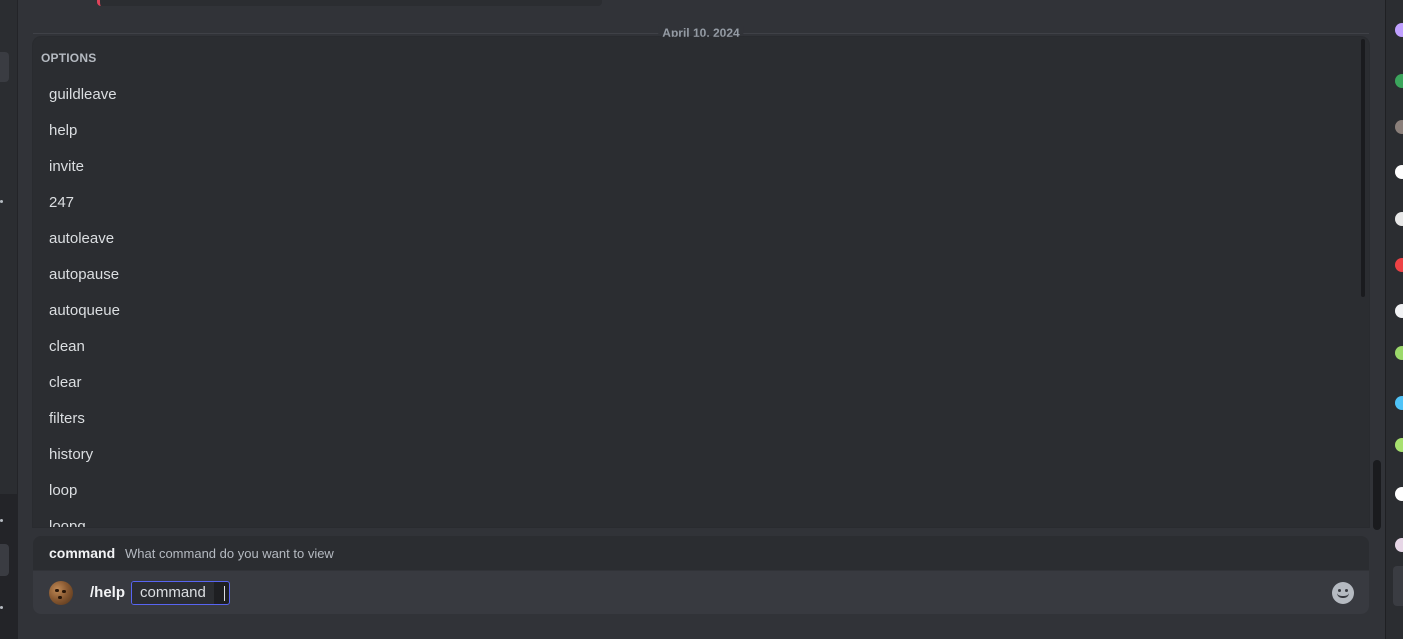 The image size is (1403, 639). I want to click on option-description: What command do you want to view, so click(229, 553).